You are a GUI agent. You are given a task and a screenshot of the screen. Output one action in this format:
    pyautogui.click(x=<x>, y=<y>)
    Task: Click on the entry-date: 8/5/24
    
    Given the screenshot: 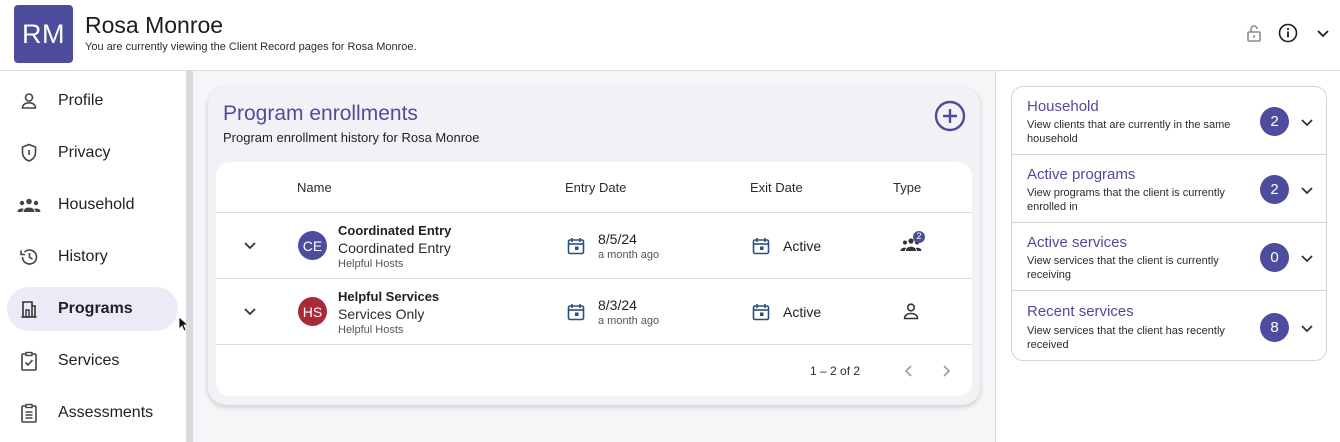 What is the action you would take?
    pyautogui.click(x=617, y=239)
    